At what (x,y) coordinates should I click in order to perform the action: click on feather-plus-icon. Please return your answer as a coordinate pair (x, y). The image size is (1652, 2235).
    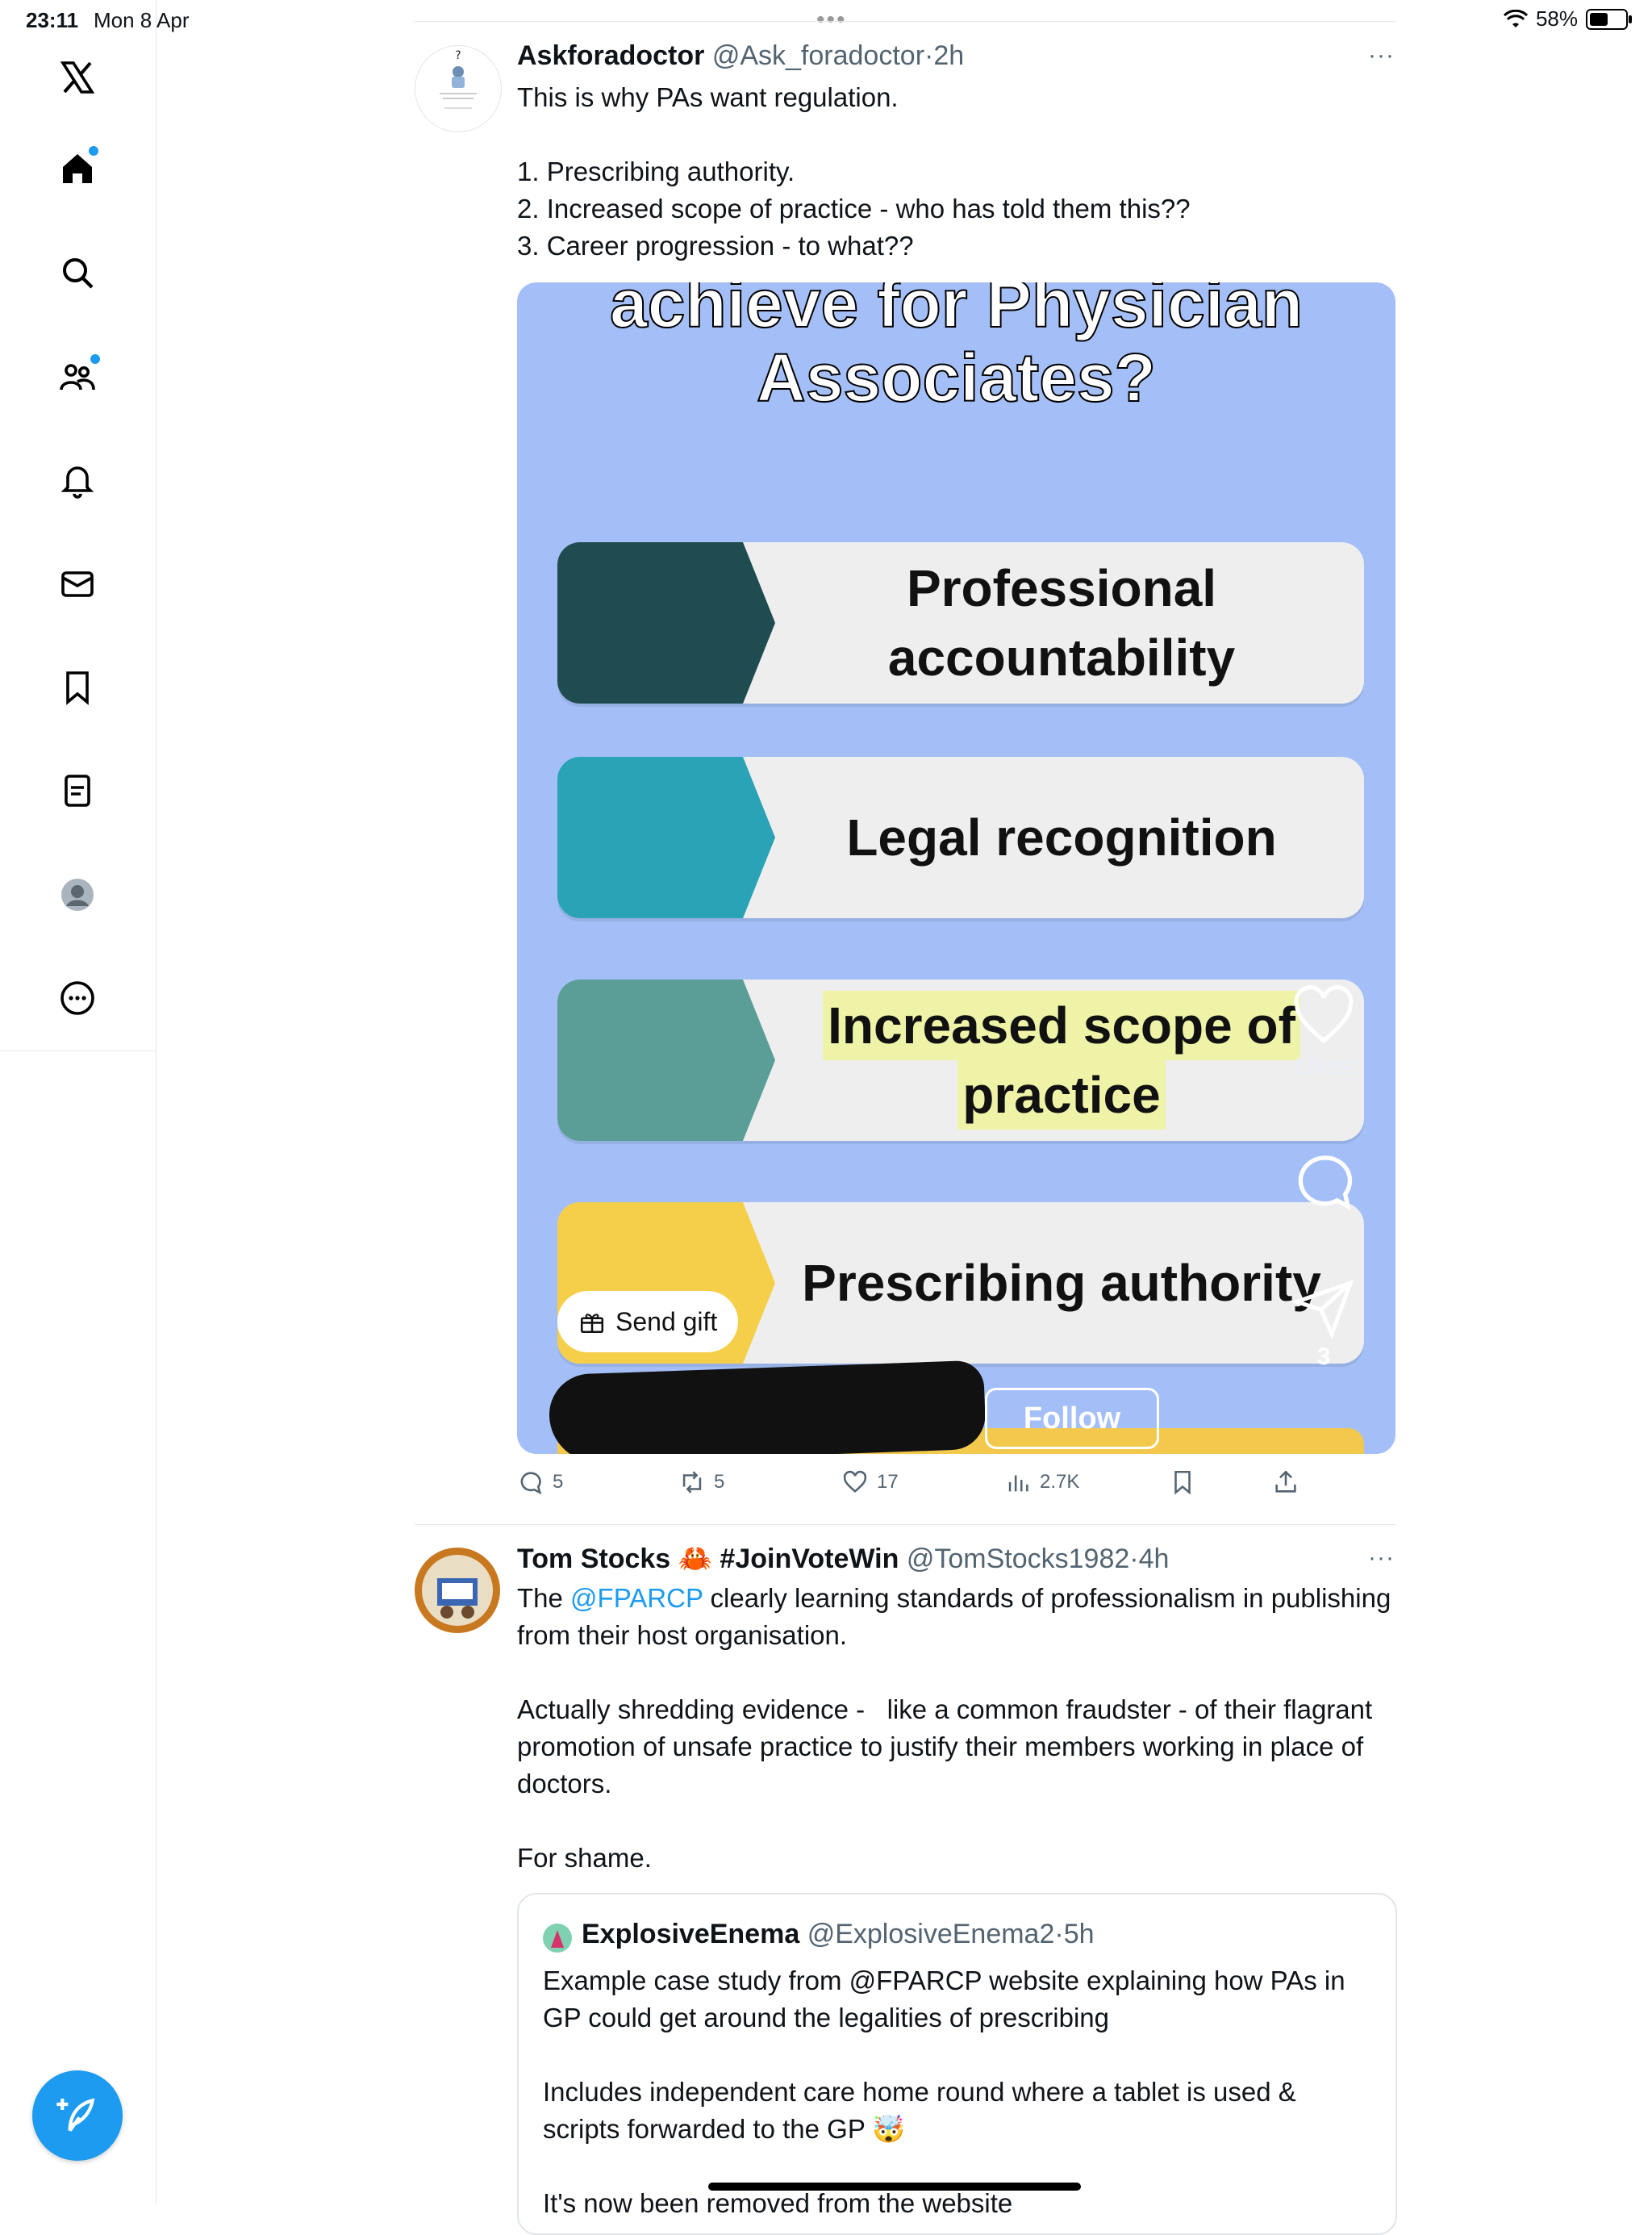
    Looking at the image, I should click on (76, 2115).